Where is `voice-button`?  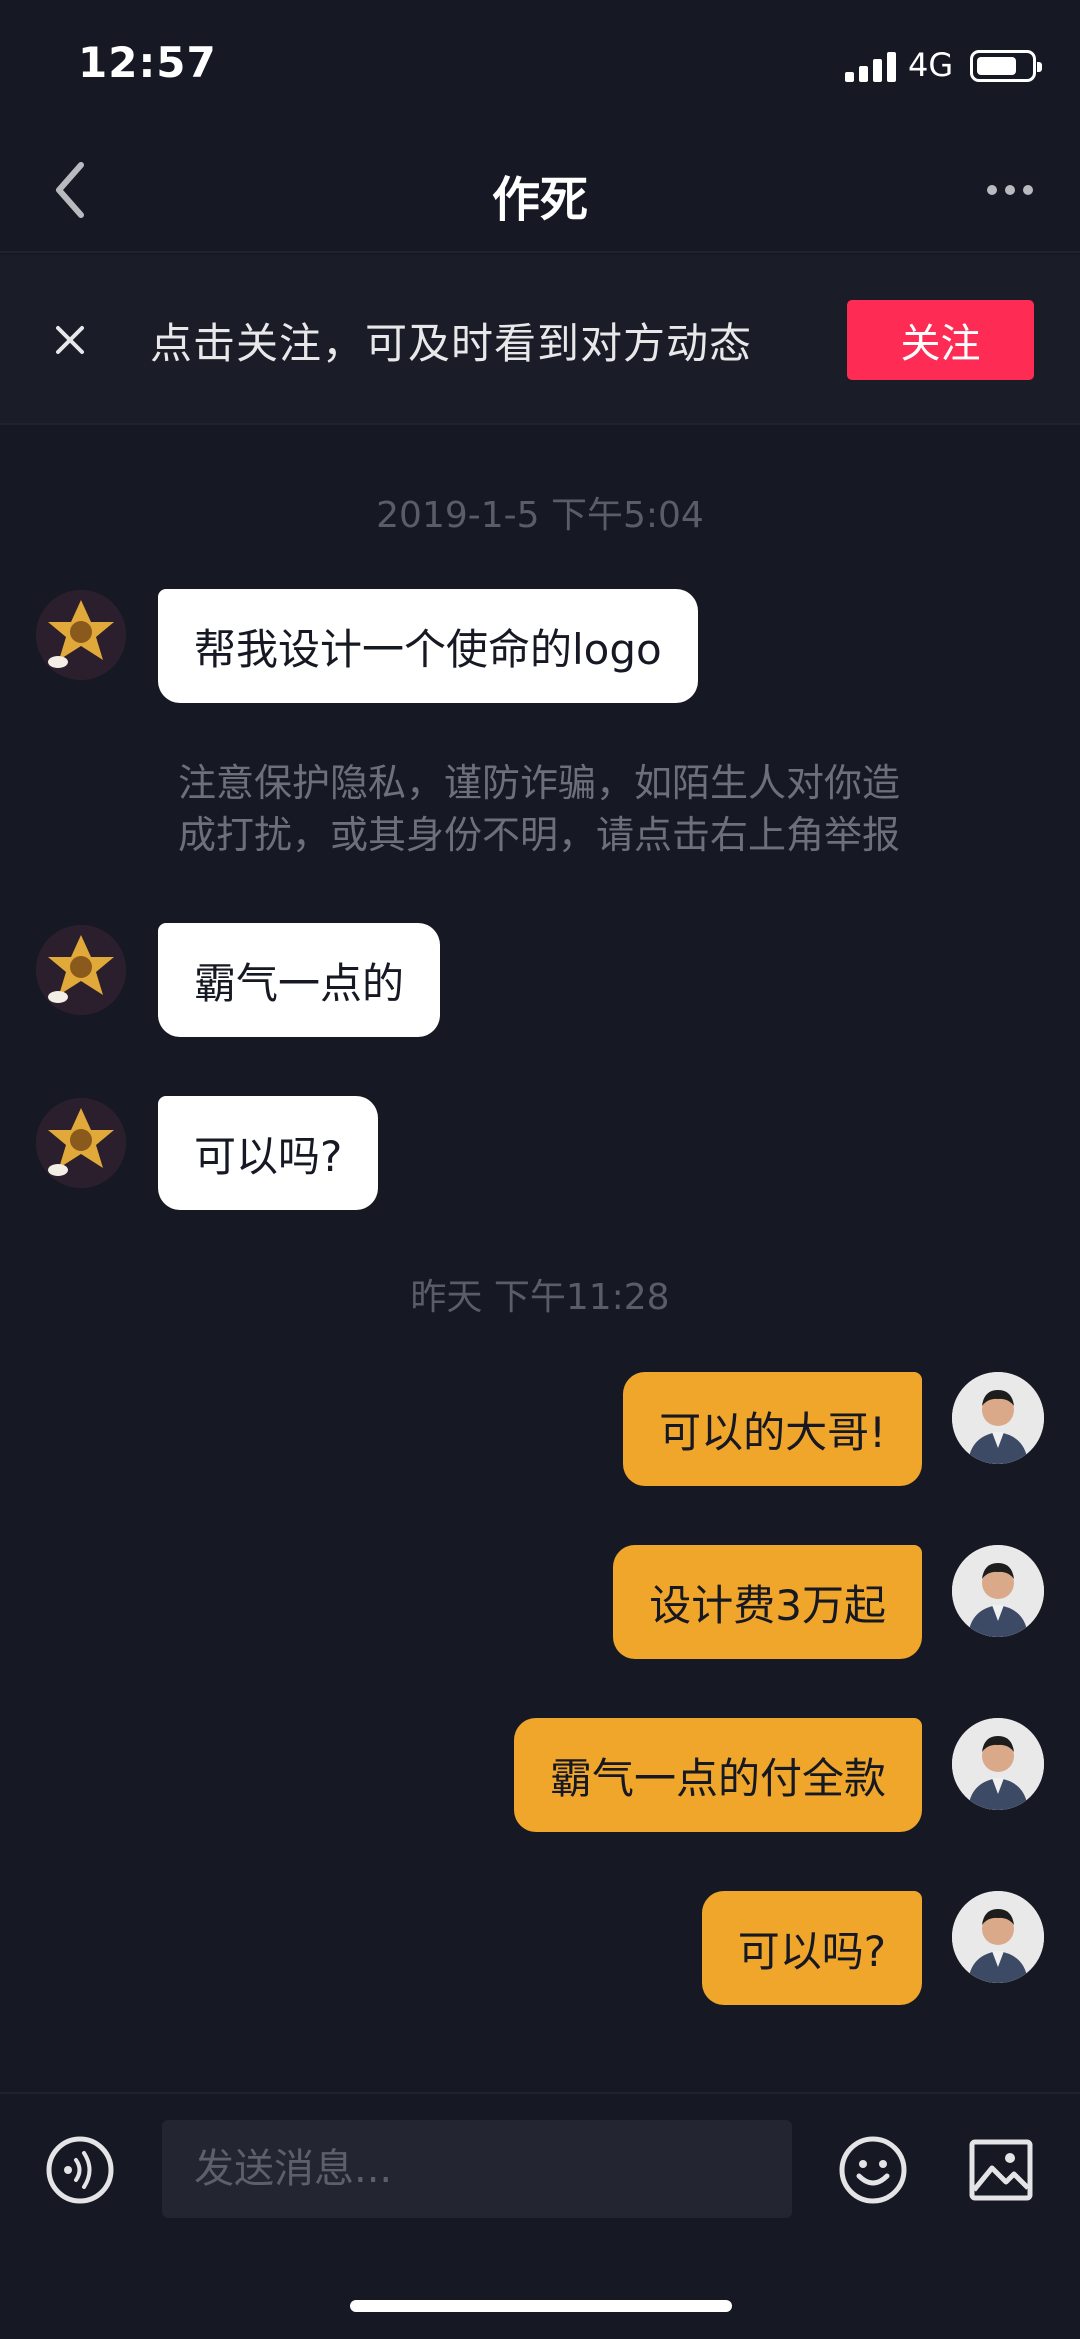 voice-button is located at coordinates (80, 2170).